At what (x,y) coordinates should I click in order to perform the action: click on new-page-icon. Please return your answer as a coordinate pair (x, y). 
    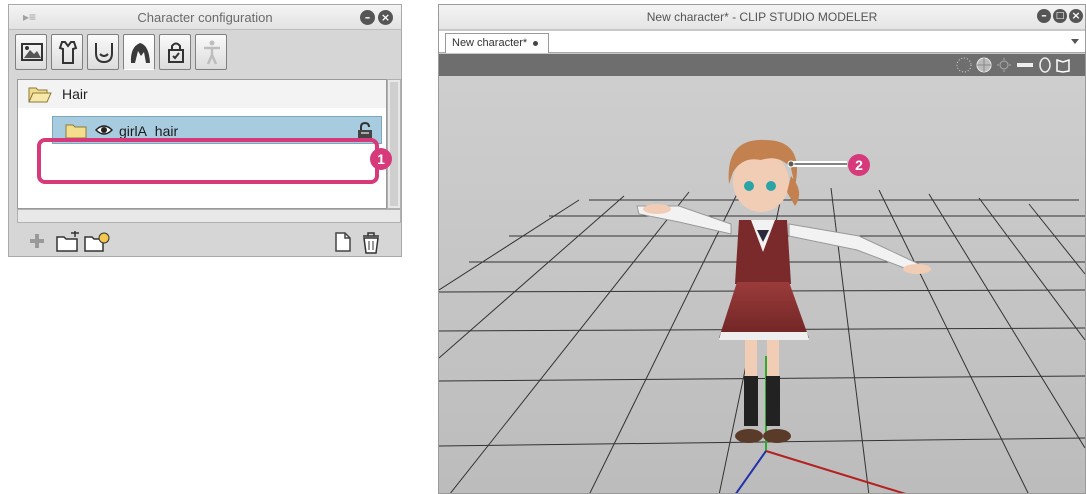
    Looking at the image, I should click on (343, 242).